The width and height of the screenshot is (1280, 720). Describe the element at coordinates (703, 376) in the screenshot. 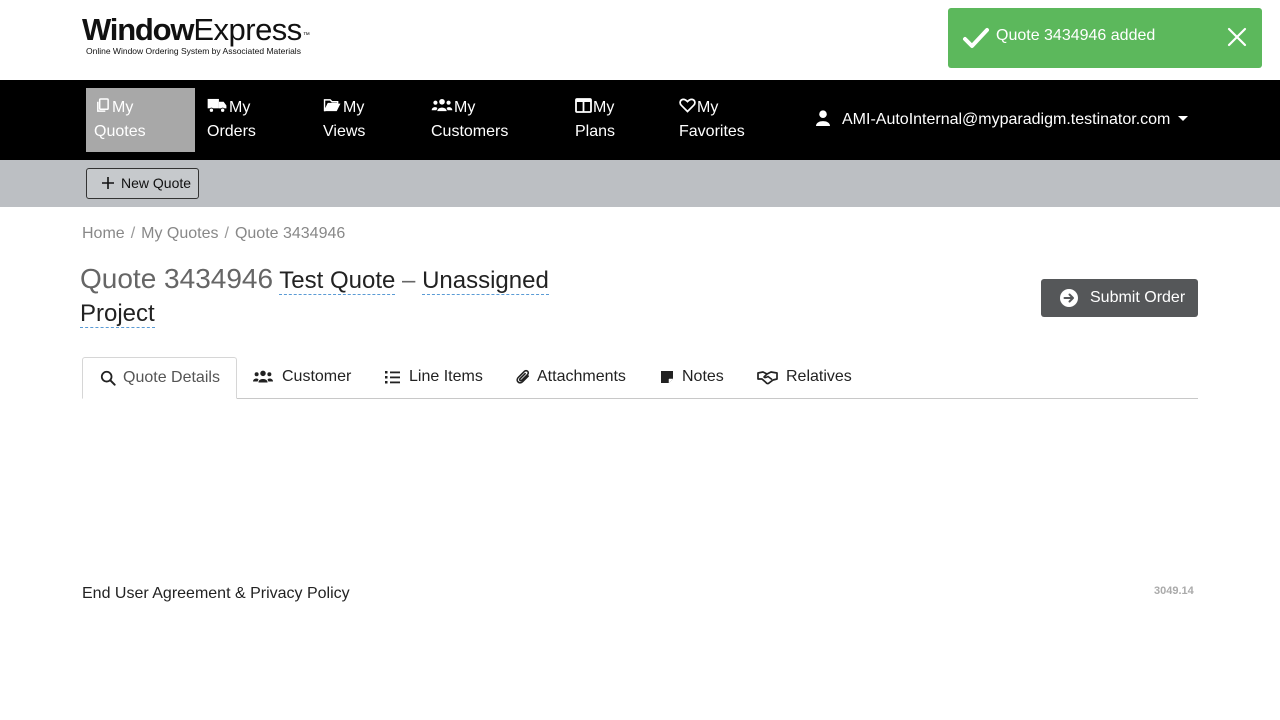

I see `tab-label: Notes` at that location.